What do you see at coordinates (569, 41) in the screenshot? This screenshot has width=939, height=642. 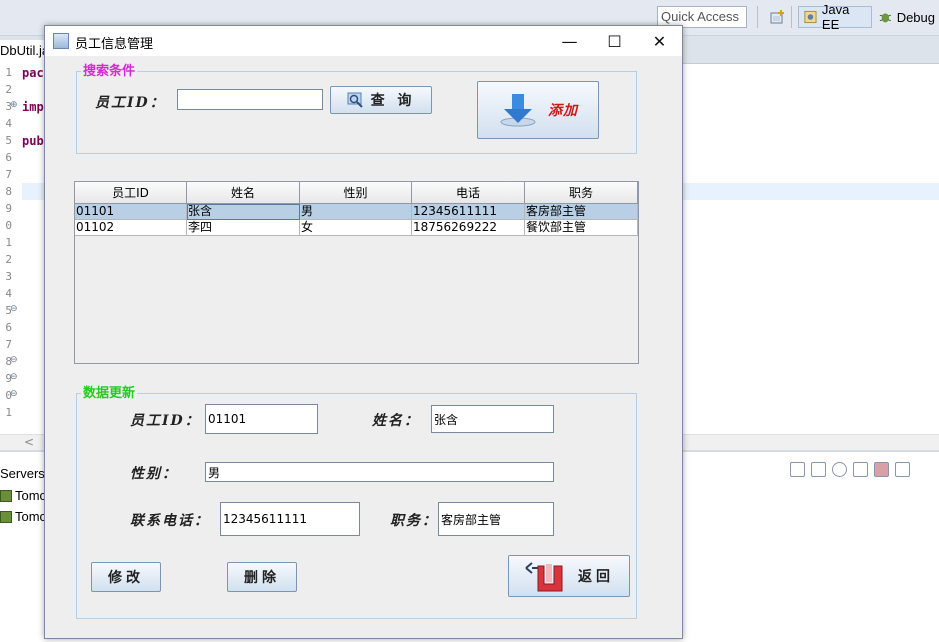 I see `minimize-button: —` at bounding box center [569, 41].